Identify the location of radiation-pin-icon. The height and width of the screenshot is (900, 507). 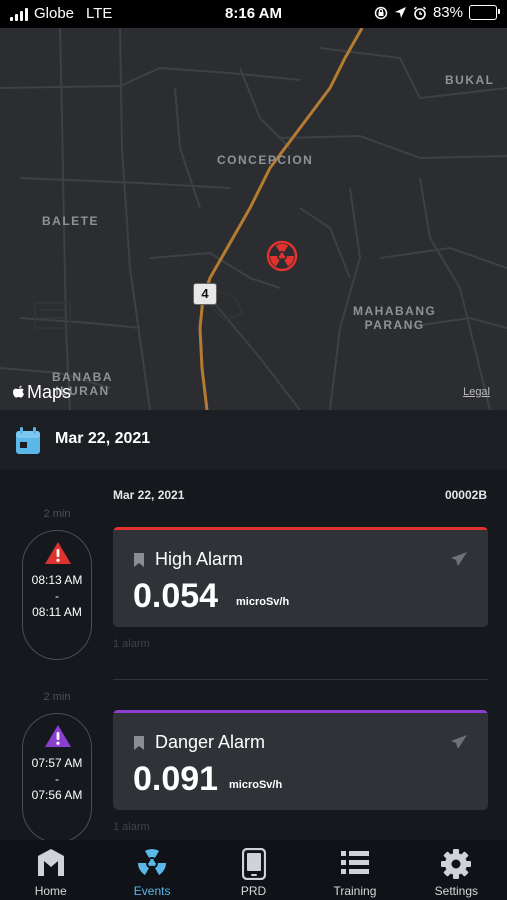
(282, 256).